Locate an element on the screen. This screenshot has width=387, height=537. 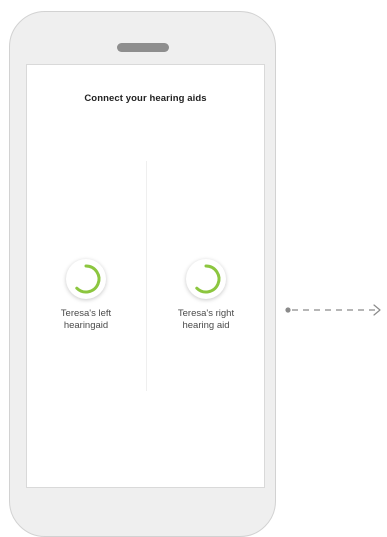
device-right-label-line2: hearing aid is located at coordinates (206, 325).